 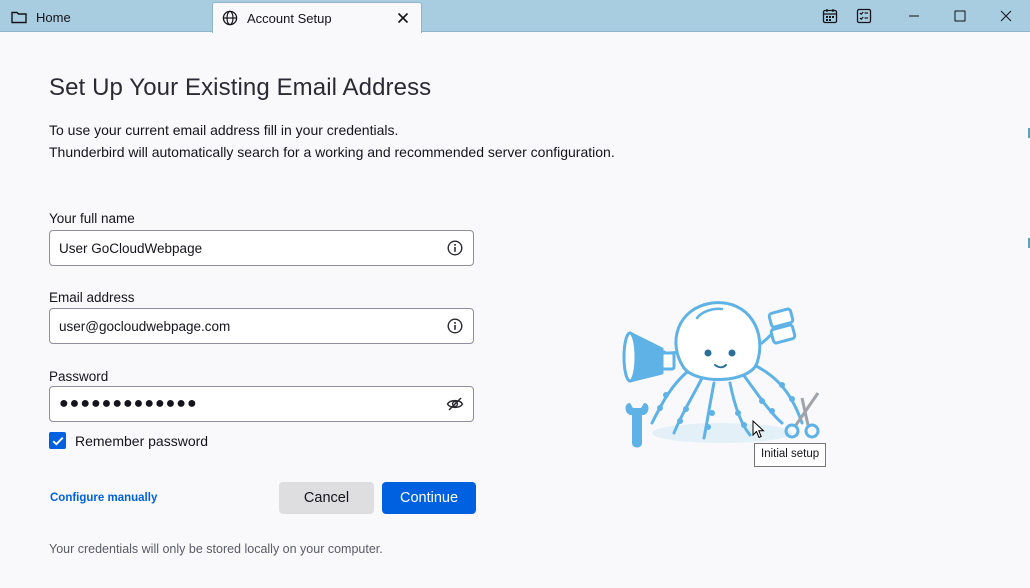 What do you see at coordinates (721, 374) in the screenshot?
I see `octopus-illustration` at bounding box center [721, 374].